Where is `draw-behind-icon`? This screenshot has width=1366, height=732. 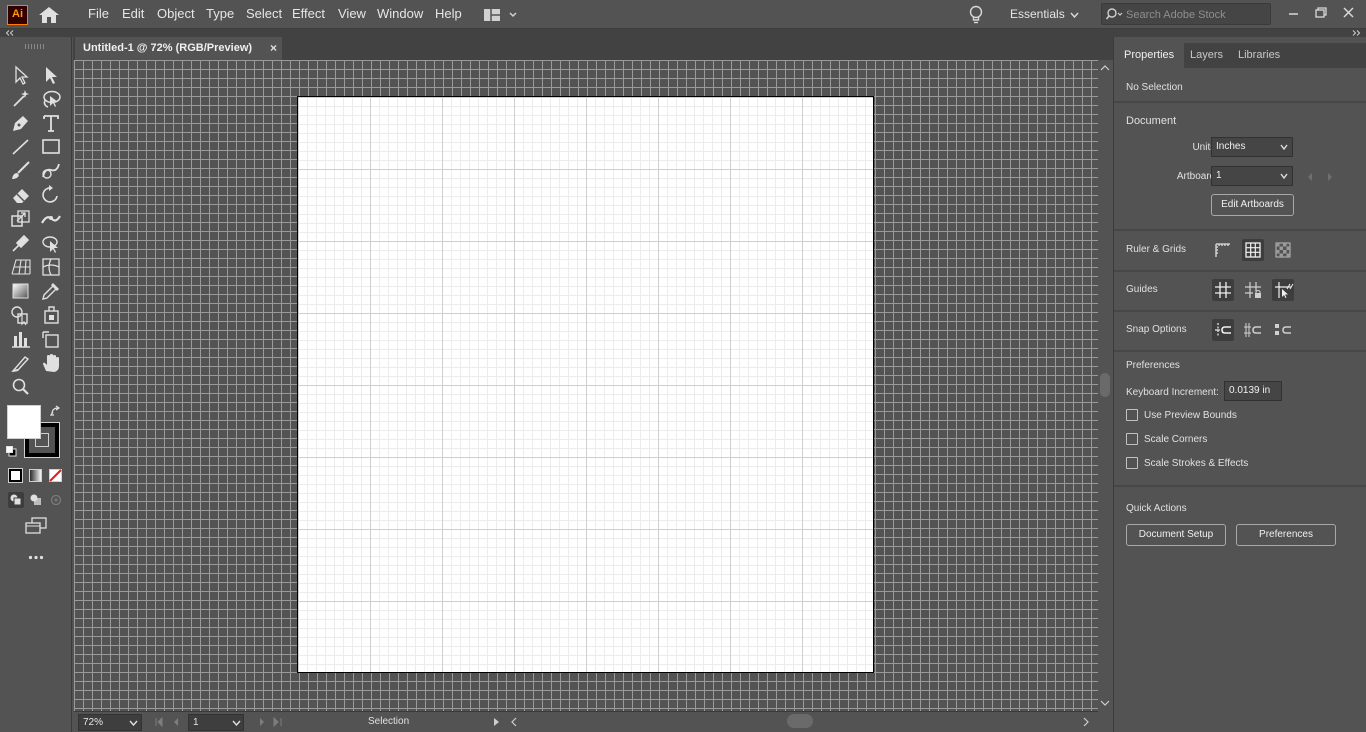 draw-behind-icon is located at coordinates (36, 500).